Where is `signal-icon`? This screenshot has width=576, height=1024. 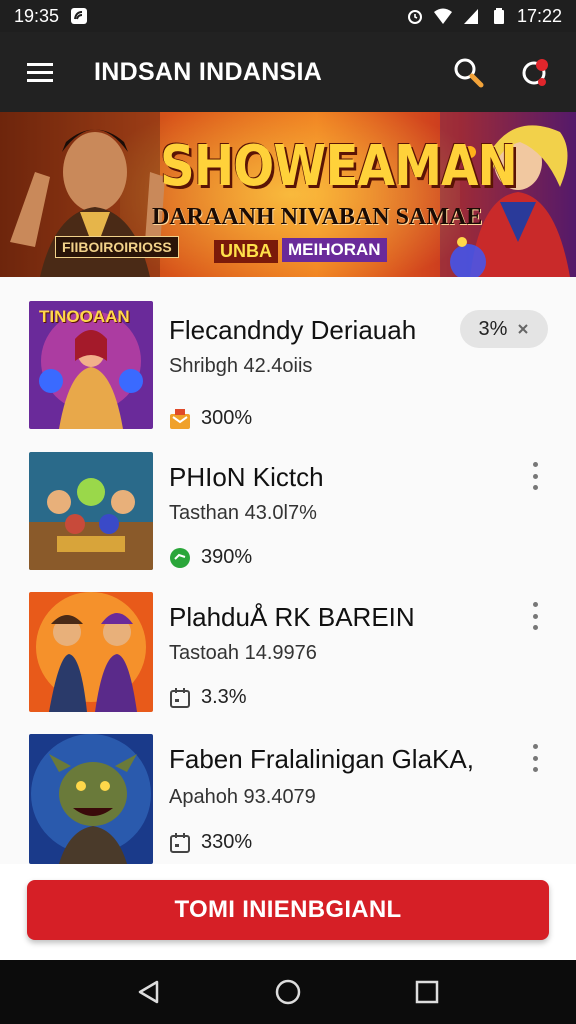 signal-icon is located at coordinates (471, 16).